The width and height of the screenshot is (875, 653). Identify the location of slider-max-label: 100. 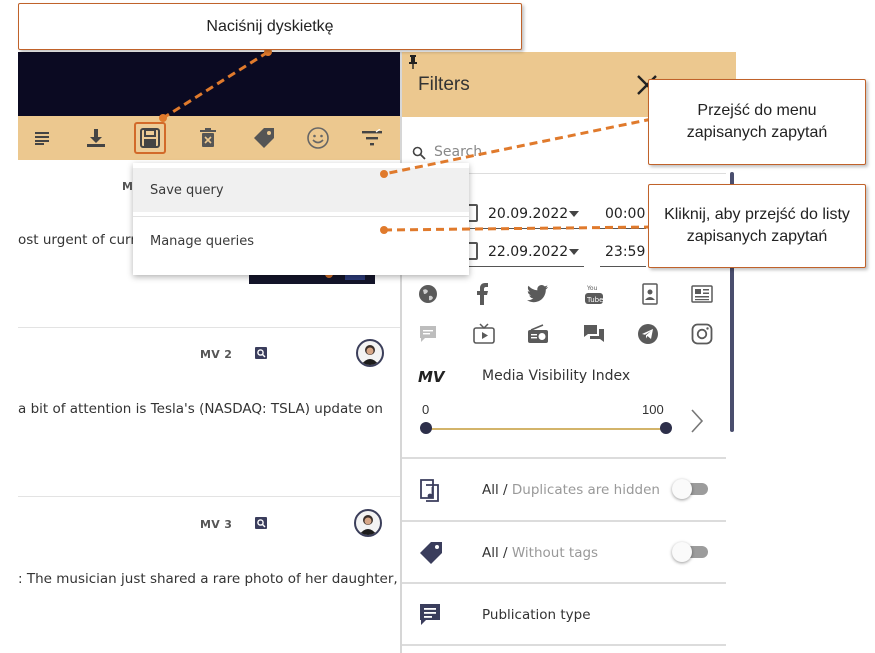
(653, 409).